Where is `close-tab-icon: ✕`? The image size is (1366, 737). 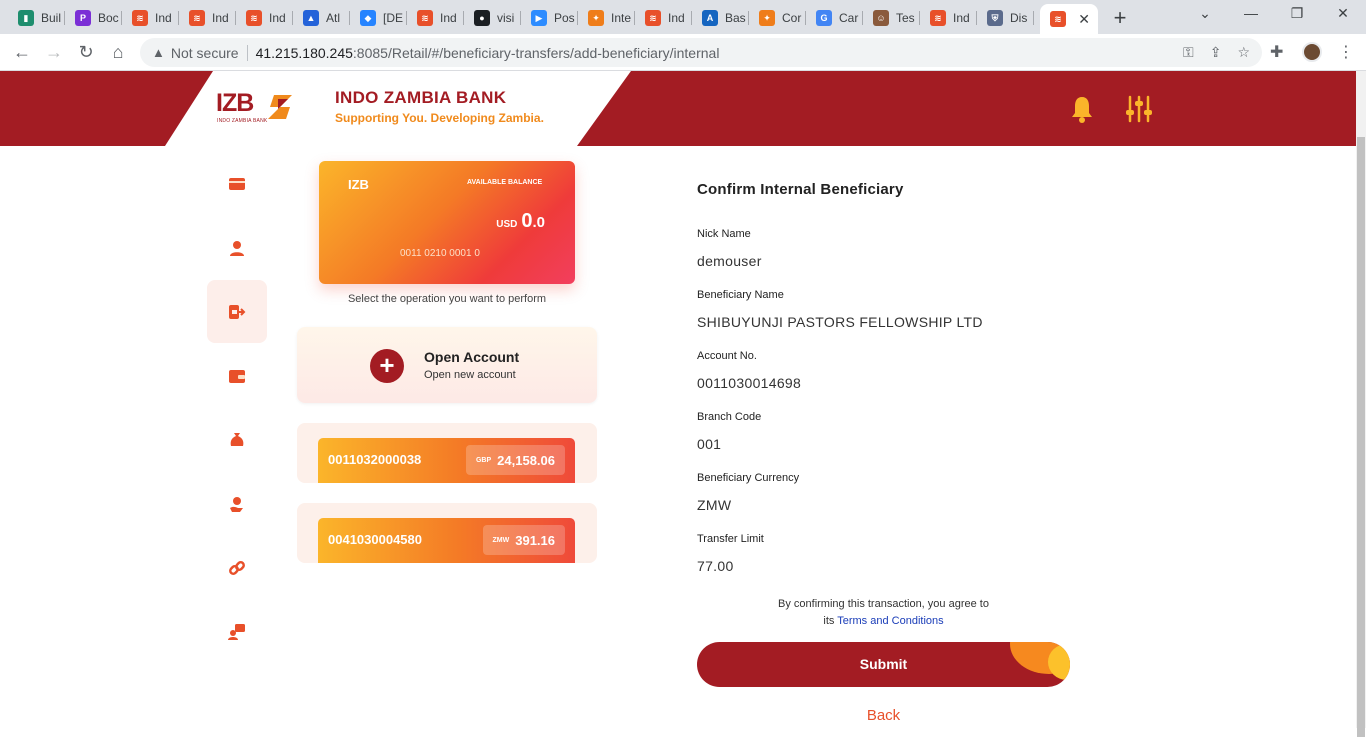
close-tab-icon: ✕ is located at coordinates (1084, 19).